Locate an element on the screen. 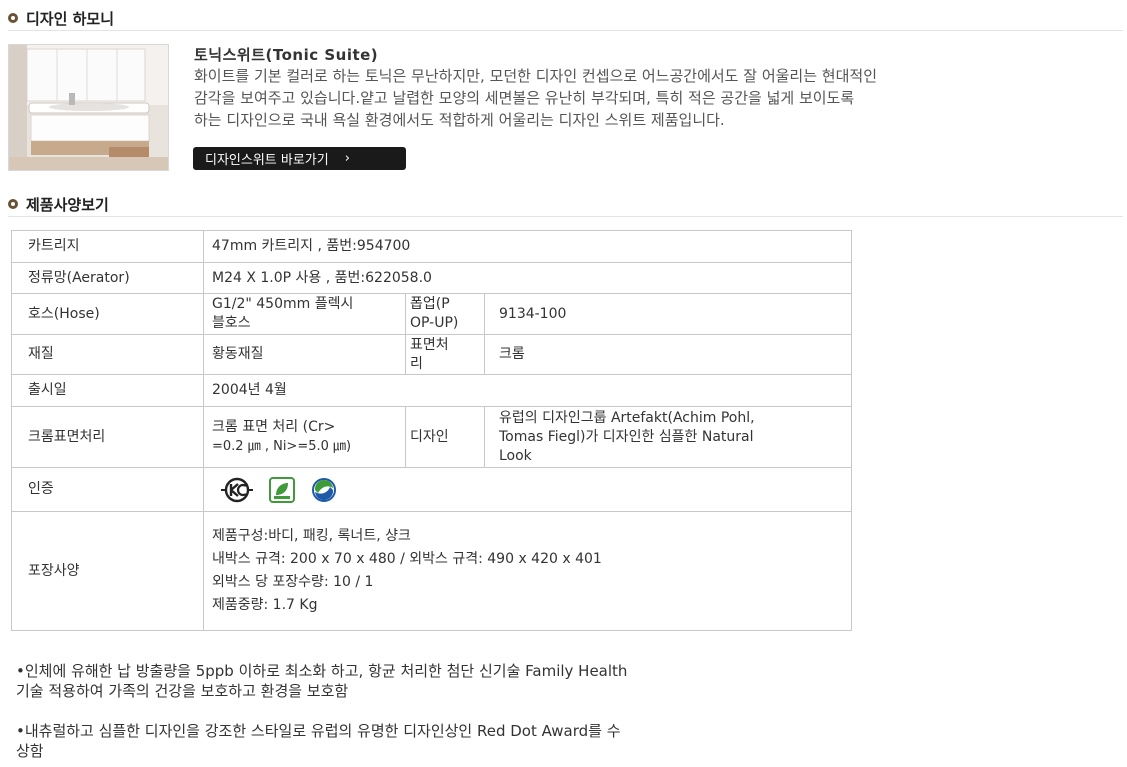 This screenshot has height=767, width=1127. value-line: 유럽의 디자인그룹 Artefakt(Achim Pohl, is located at coordinates (627, 417).